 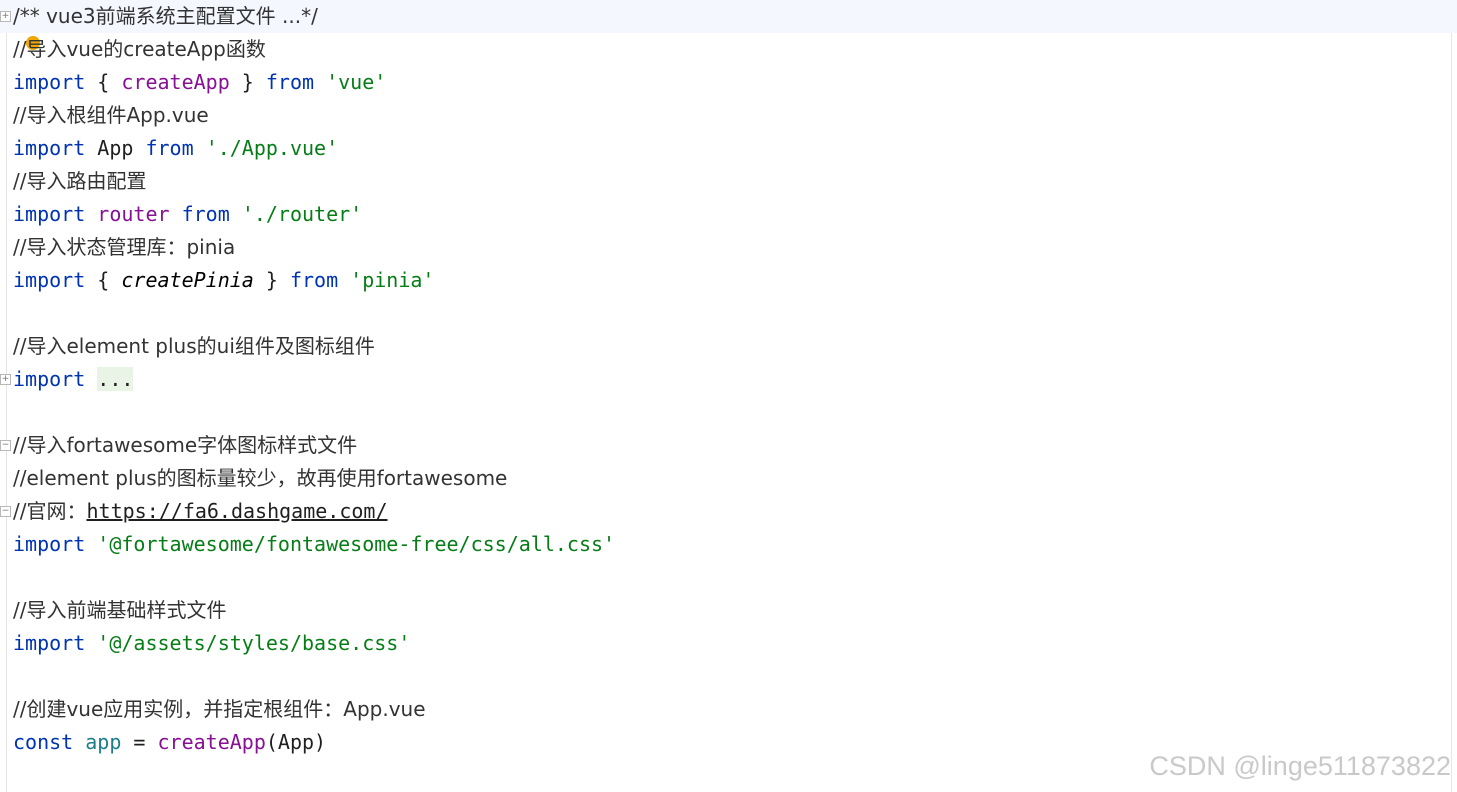 What do you see at coordinates (735, 49) in the screenshot?
I see `code-line: //导入vue的createApp函数` at bounding box center [735, 49].